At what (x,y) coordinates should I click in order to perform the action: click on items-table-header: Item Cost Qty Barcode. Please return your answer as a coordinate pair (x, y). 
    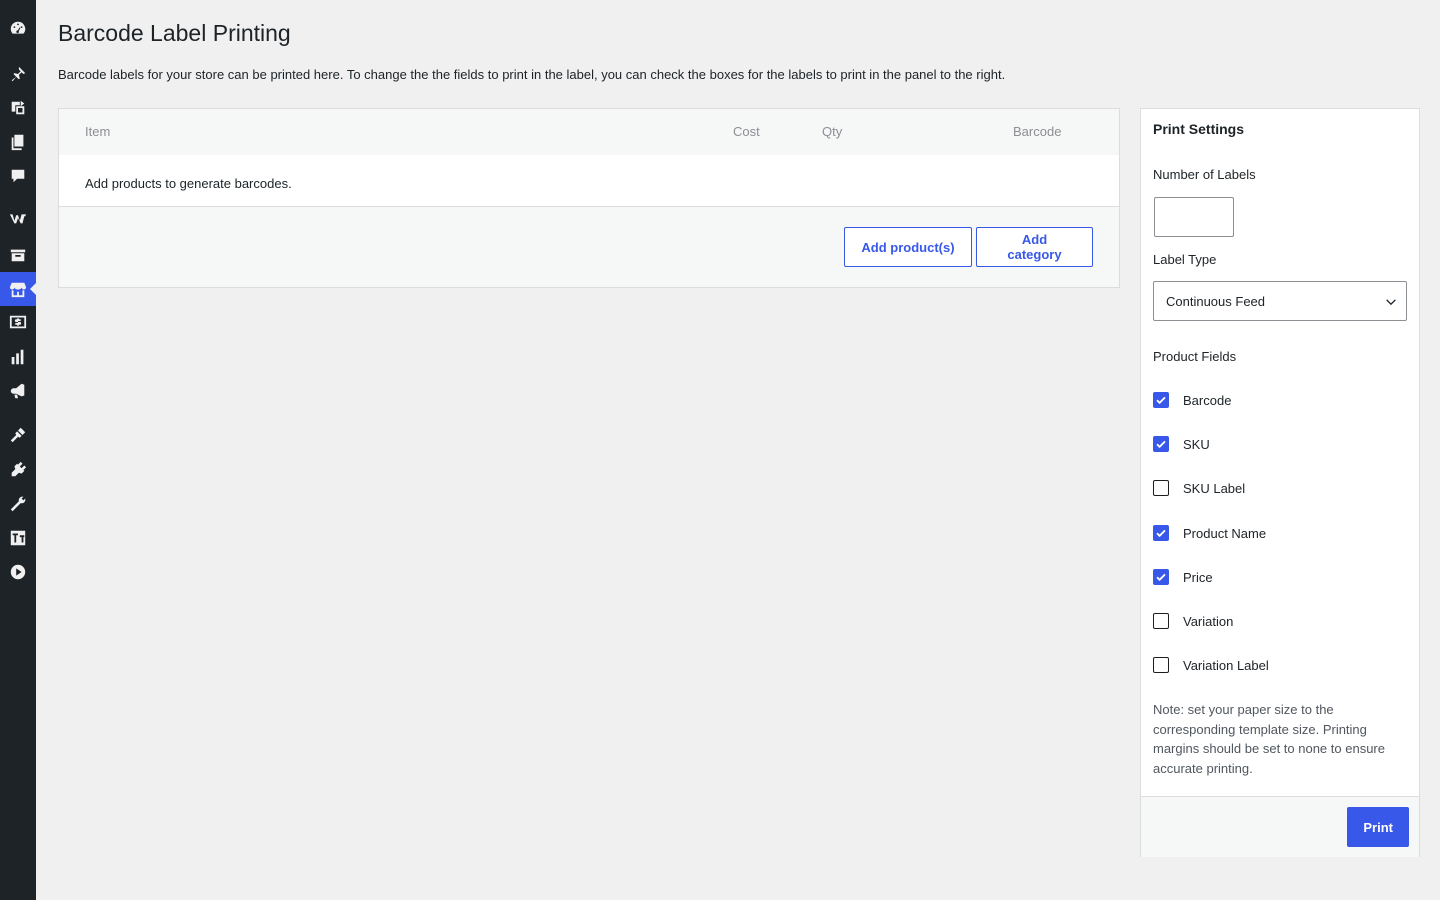
    Looking at the image, I should click on (589, 132).